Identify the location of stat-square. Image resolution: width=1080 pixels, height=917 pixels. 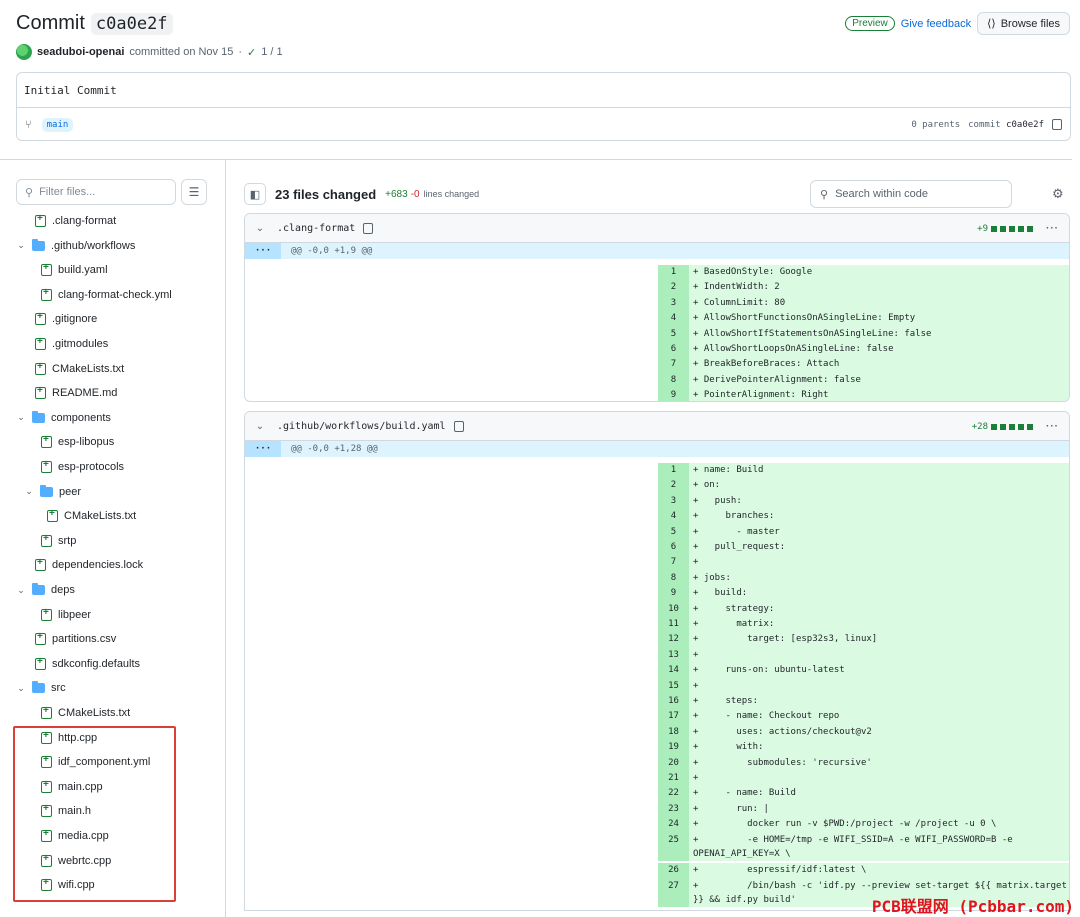
(994, 228).